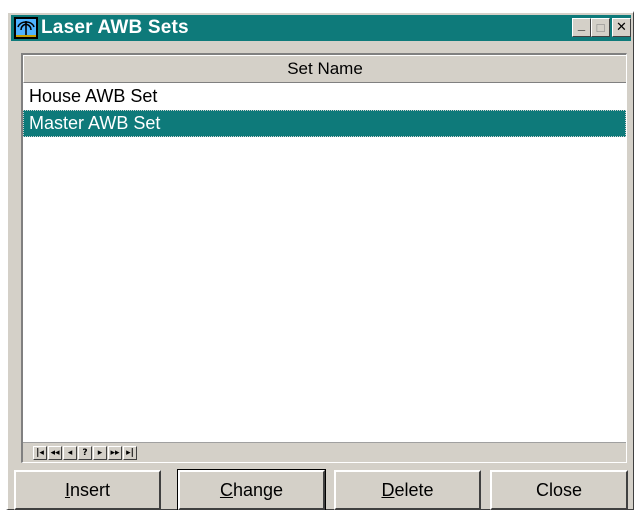 The image size is (634, 510). I want to click on change-label: hange, so click(258, 489).